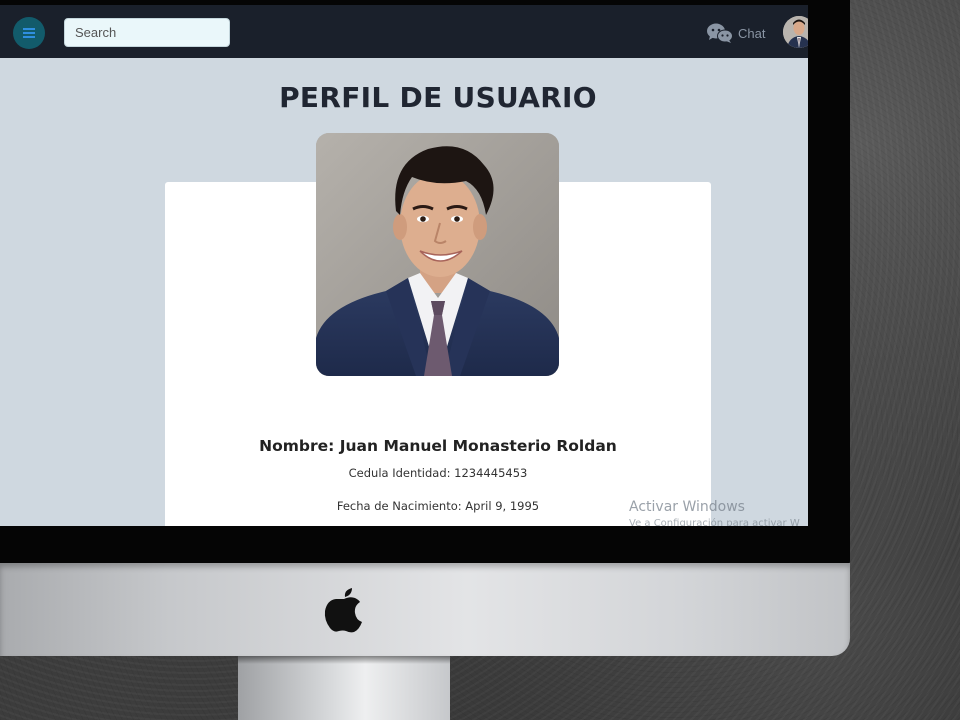  Describe the element at coordinates (425, 609) in the screenshot. I see `monitor-chin` at that location.